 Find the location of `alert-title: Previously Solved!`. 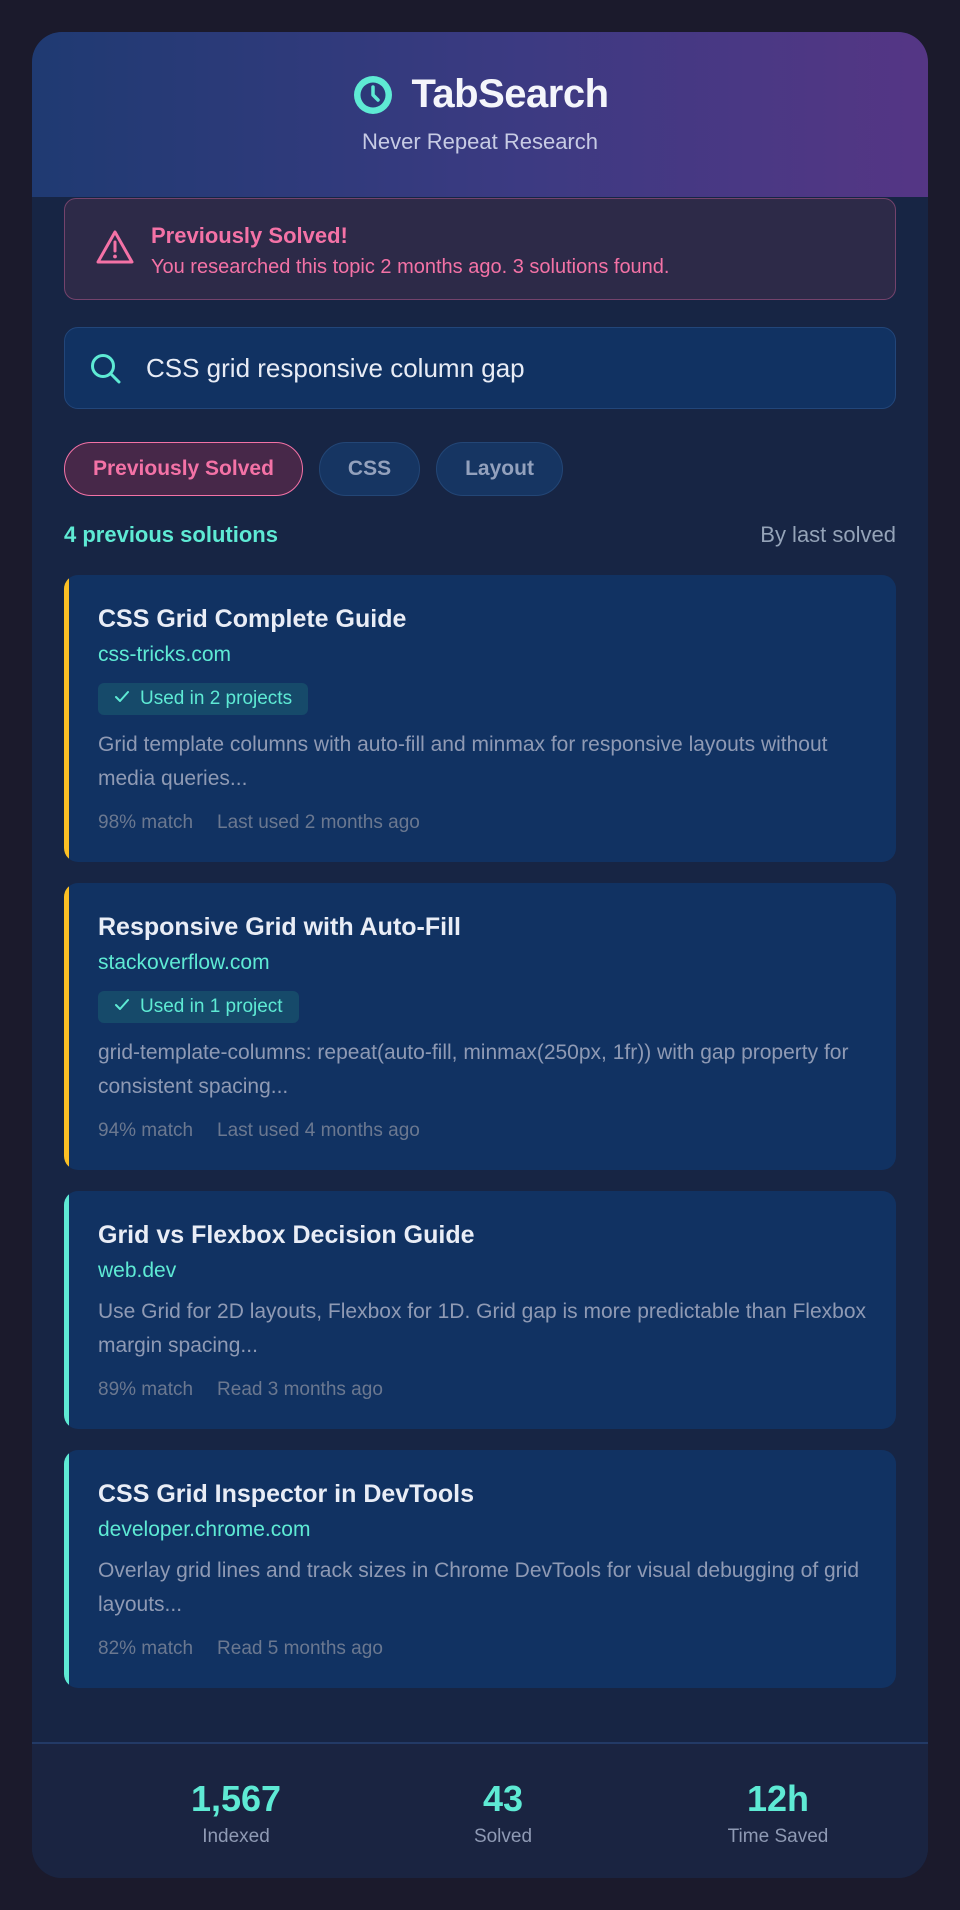

alert-title: Previously Solved! is located at coordinates (249, 235).